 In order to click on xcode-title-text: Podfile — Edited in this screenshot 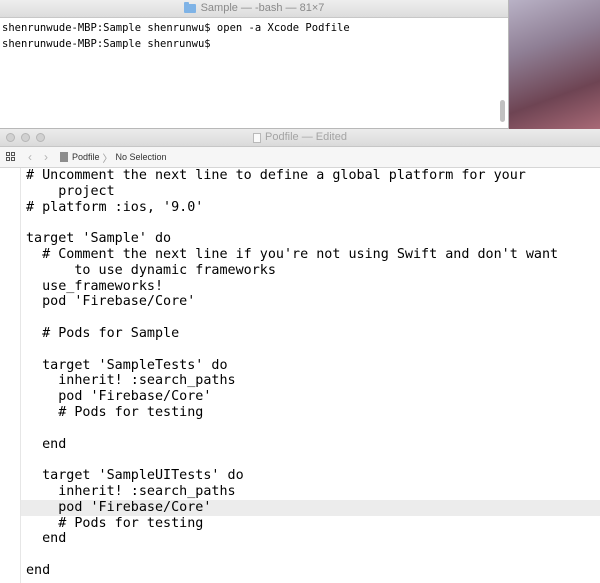, I will do `click(306, 137)`.